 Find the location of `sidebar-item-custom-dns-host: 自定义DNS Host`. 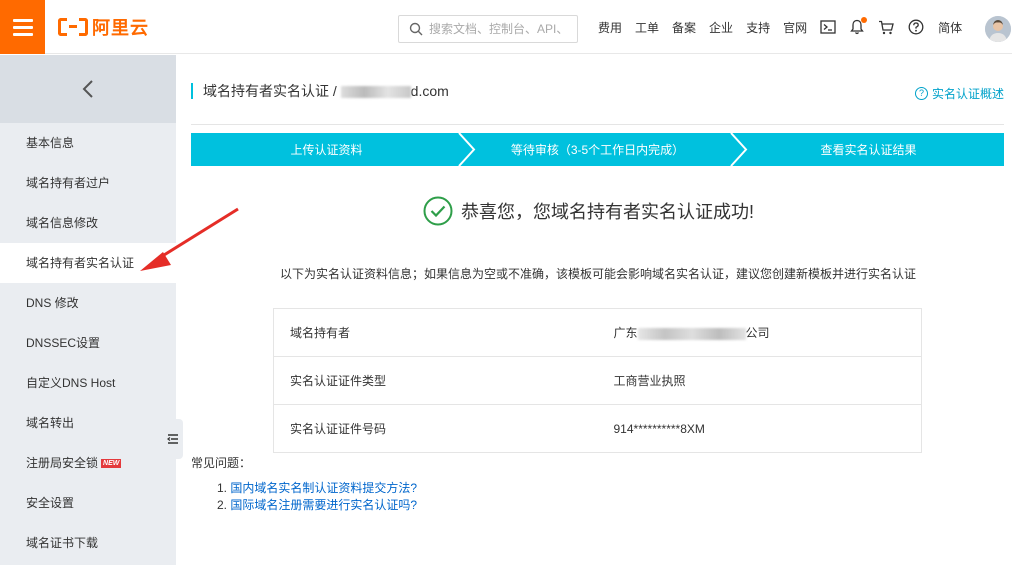

sidebar-item-custom-dns-host: 自定义DNS Host is located at coordinates (88, 383).